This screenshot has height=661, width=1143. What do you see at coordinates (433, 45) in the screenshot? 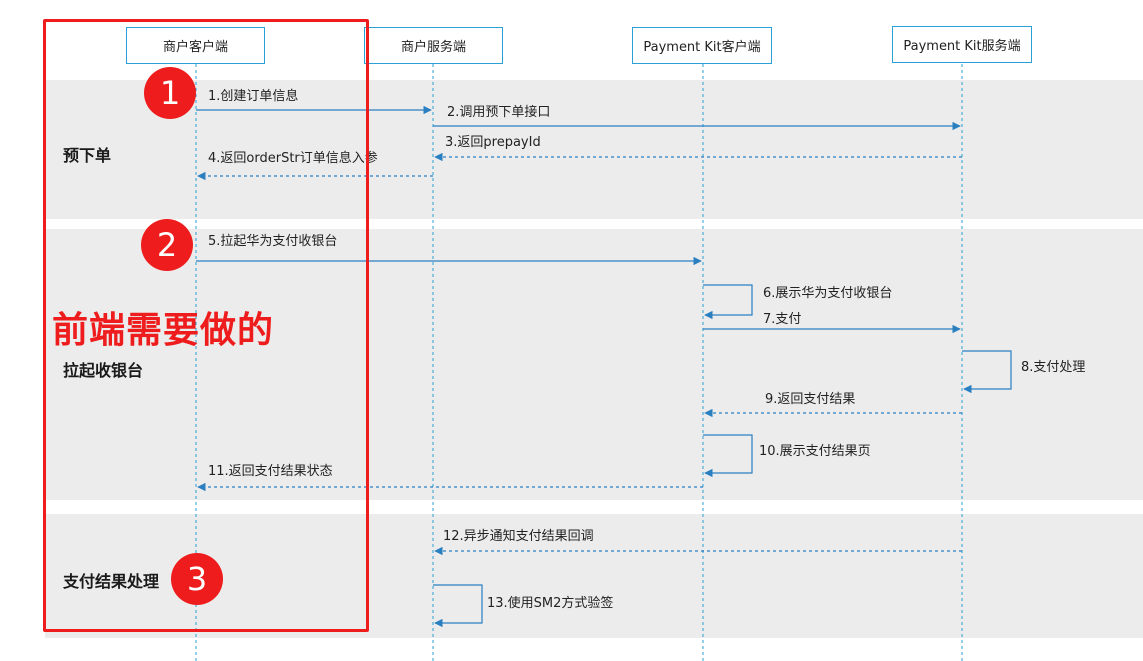
I see `participant-merchant-server: 商户服务端` at bounding box center [433, 45].